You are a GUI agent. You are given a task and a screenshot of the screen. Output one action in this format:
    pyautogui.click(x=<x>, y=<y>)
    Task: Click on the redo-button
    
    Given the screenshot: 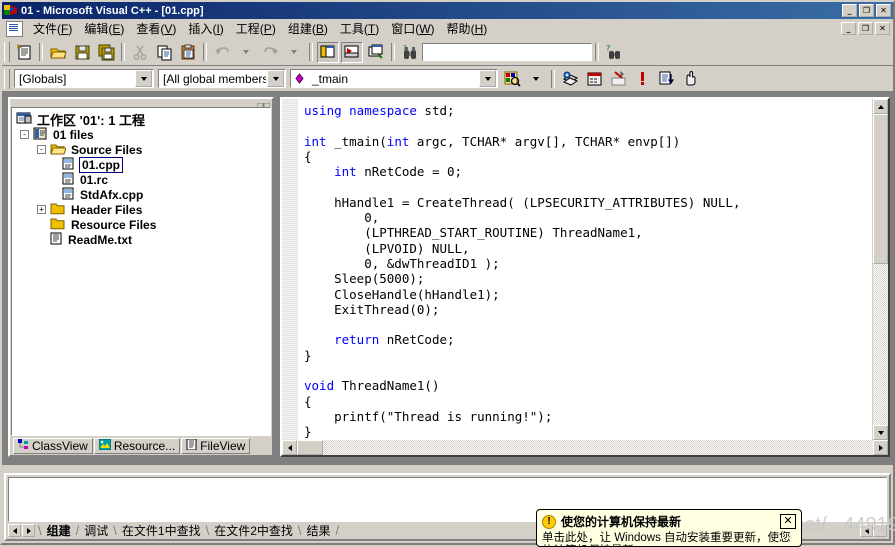 What is the action you would take?
    pyautogui.click(x=270, y=52)
    